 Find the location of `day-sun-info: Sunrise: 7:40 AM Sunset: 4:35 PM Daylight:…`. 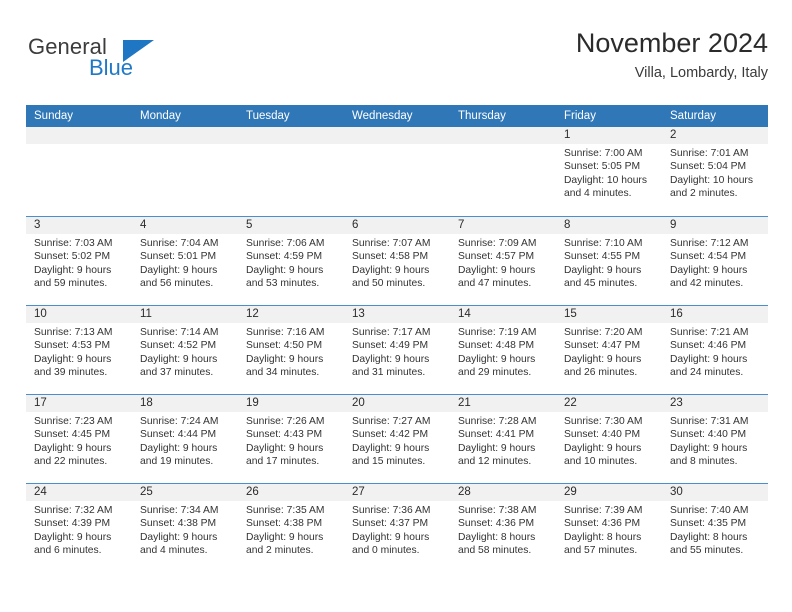

day-sun-info: Sunrise: 7:40 AM Sunset: 4:35 PM Daylight:… is located at coordinates (715, 529).